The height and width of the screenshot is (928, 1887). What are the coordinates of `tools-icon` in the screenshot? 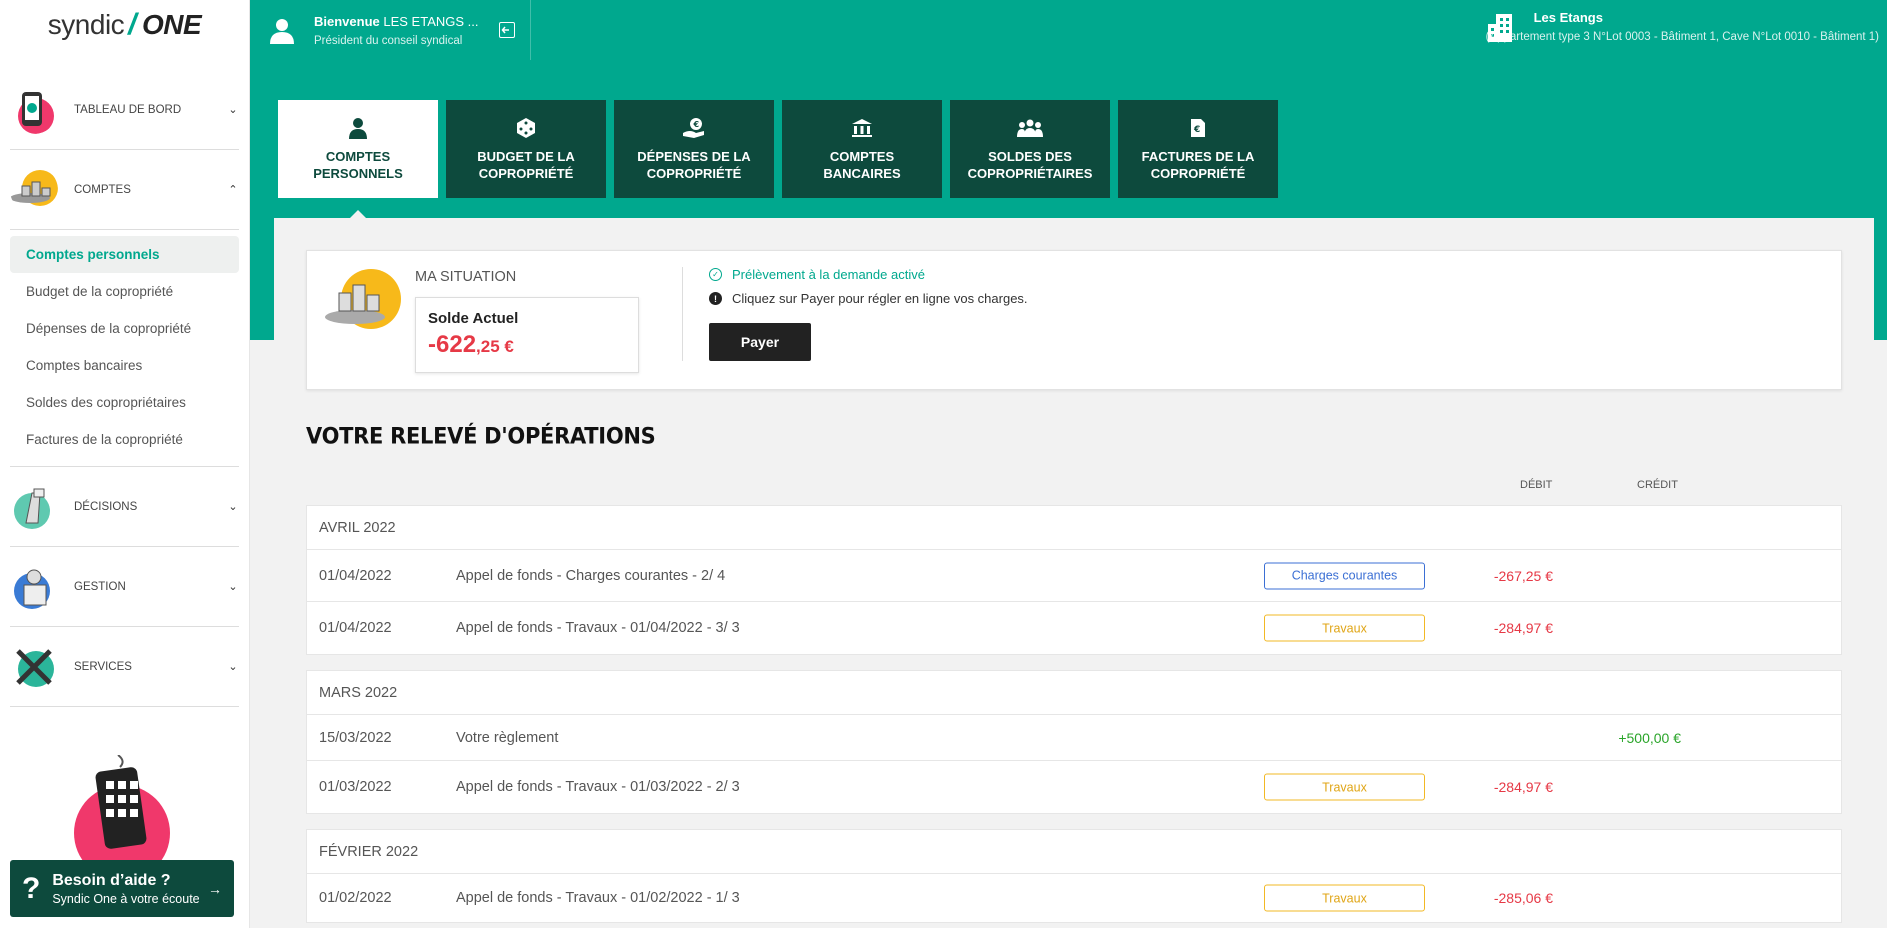 It's located at (34, 667).